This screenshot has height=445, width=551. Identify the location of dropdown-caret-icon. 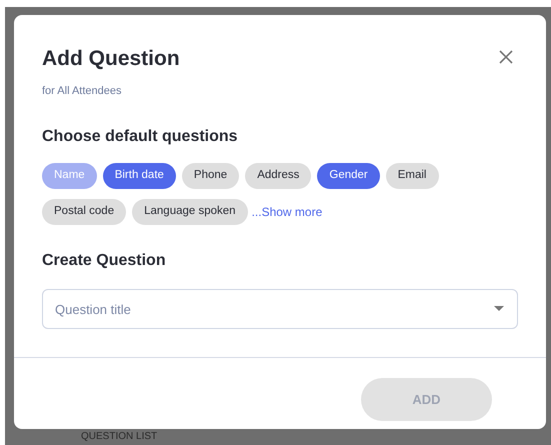
(499, 309).